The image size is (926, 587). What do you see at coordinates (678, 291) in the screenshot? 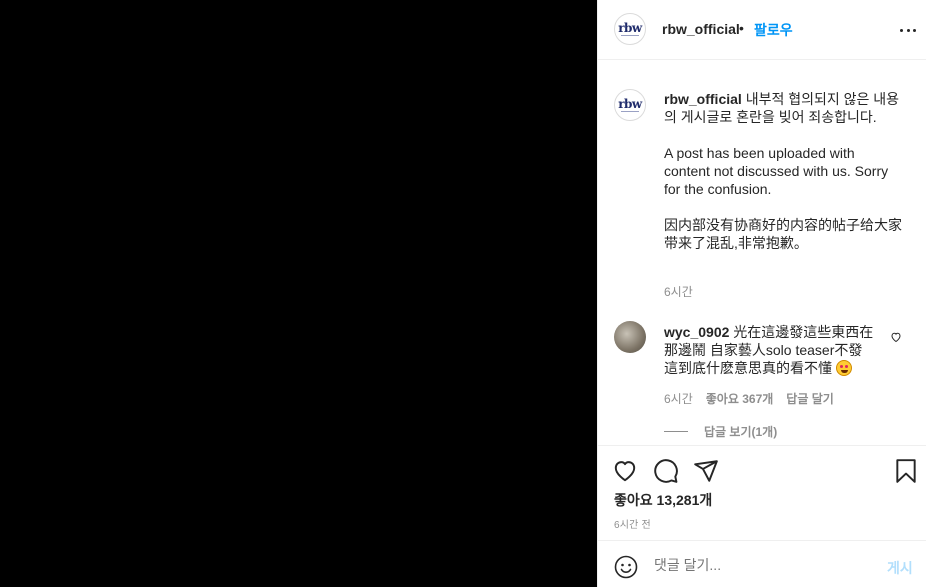
I see `caption-time: 6시간` at bounding box center [678, 291].